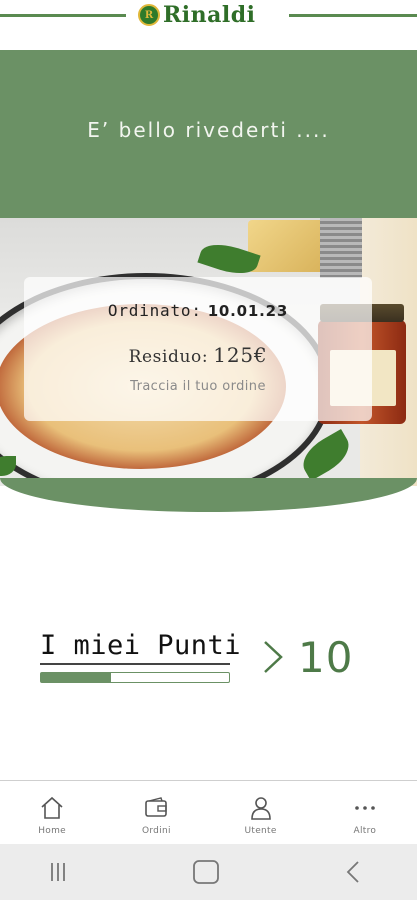 This screenshot has width=417, height=900. Describe the element at coordinates (260, 831) in the screenshot. I see `nav-user-label: Utente` at that location.